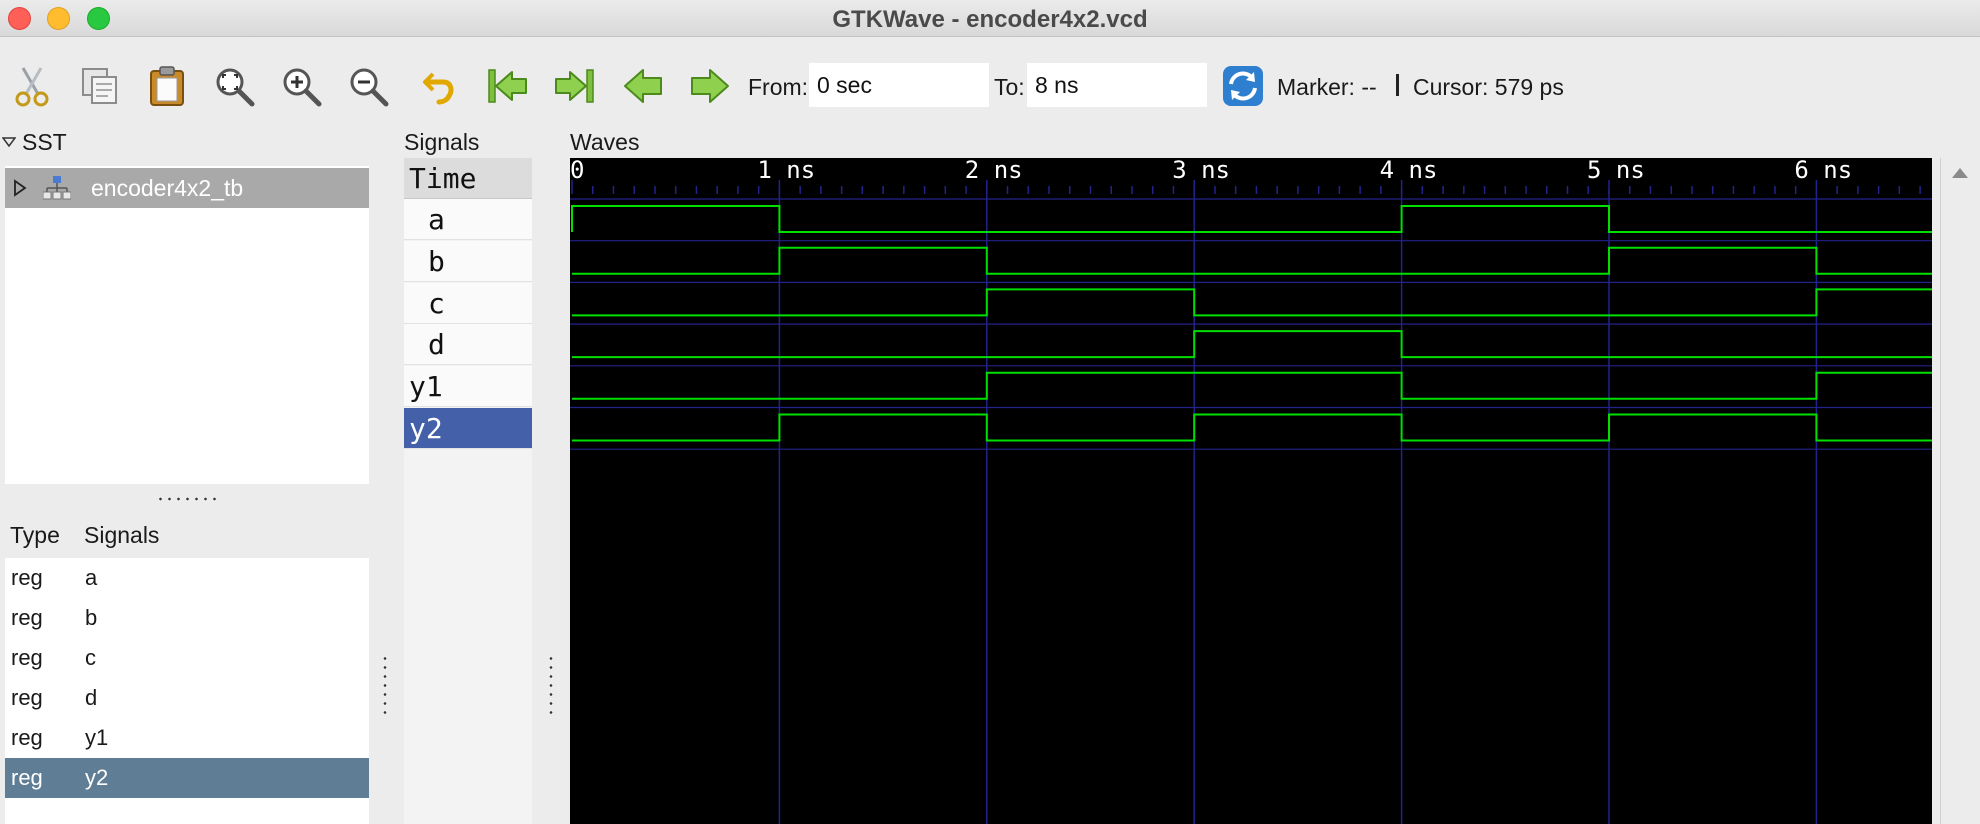  What do you see at coordinates (426, 386) in the screenshot?
I see `signal-name: y1` at bounding box center [426, 386].